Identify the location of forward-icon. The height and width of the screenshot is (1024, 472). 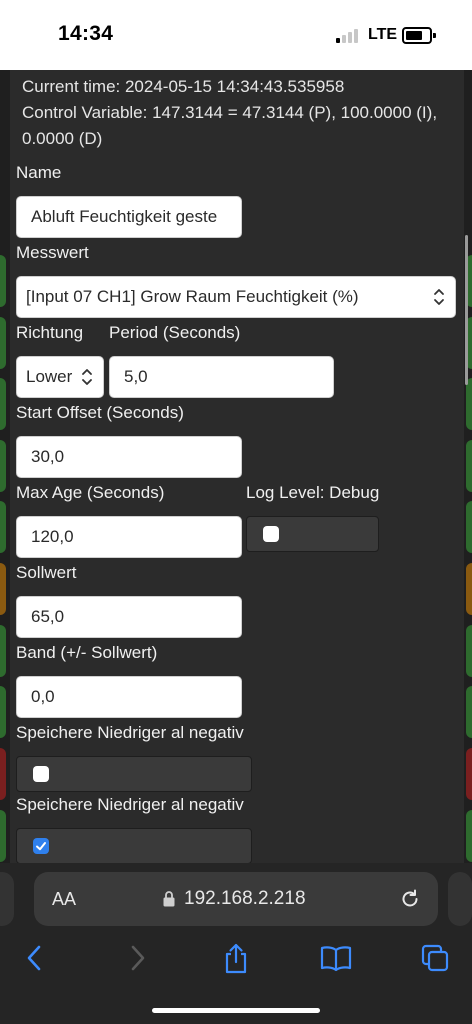
(137, 958).